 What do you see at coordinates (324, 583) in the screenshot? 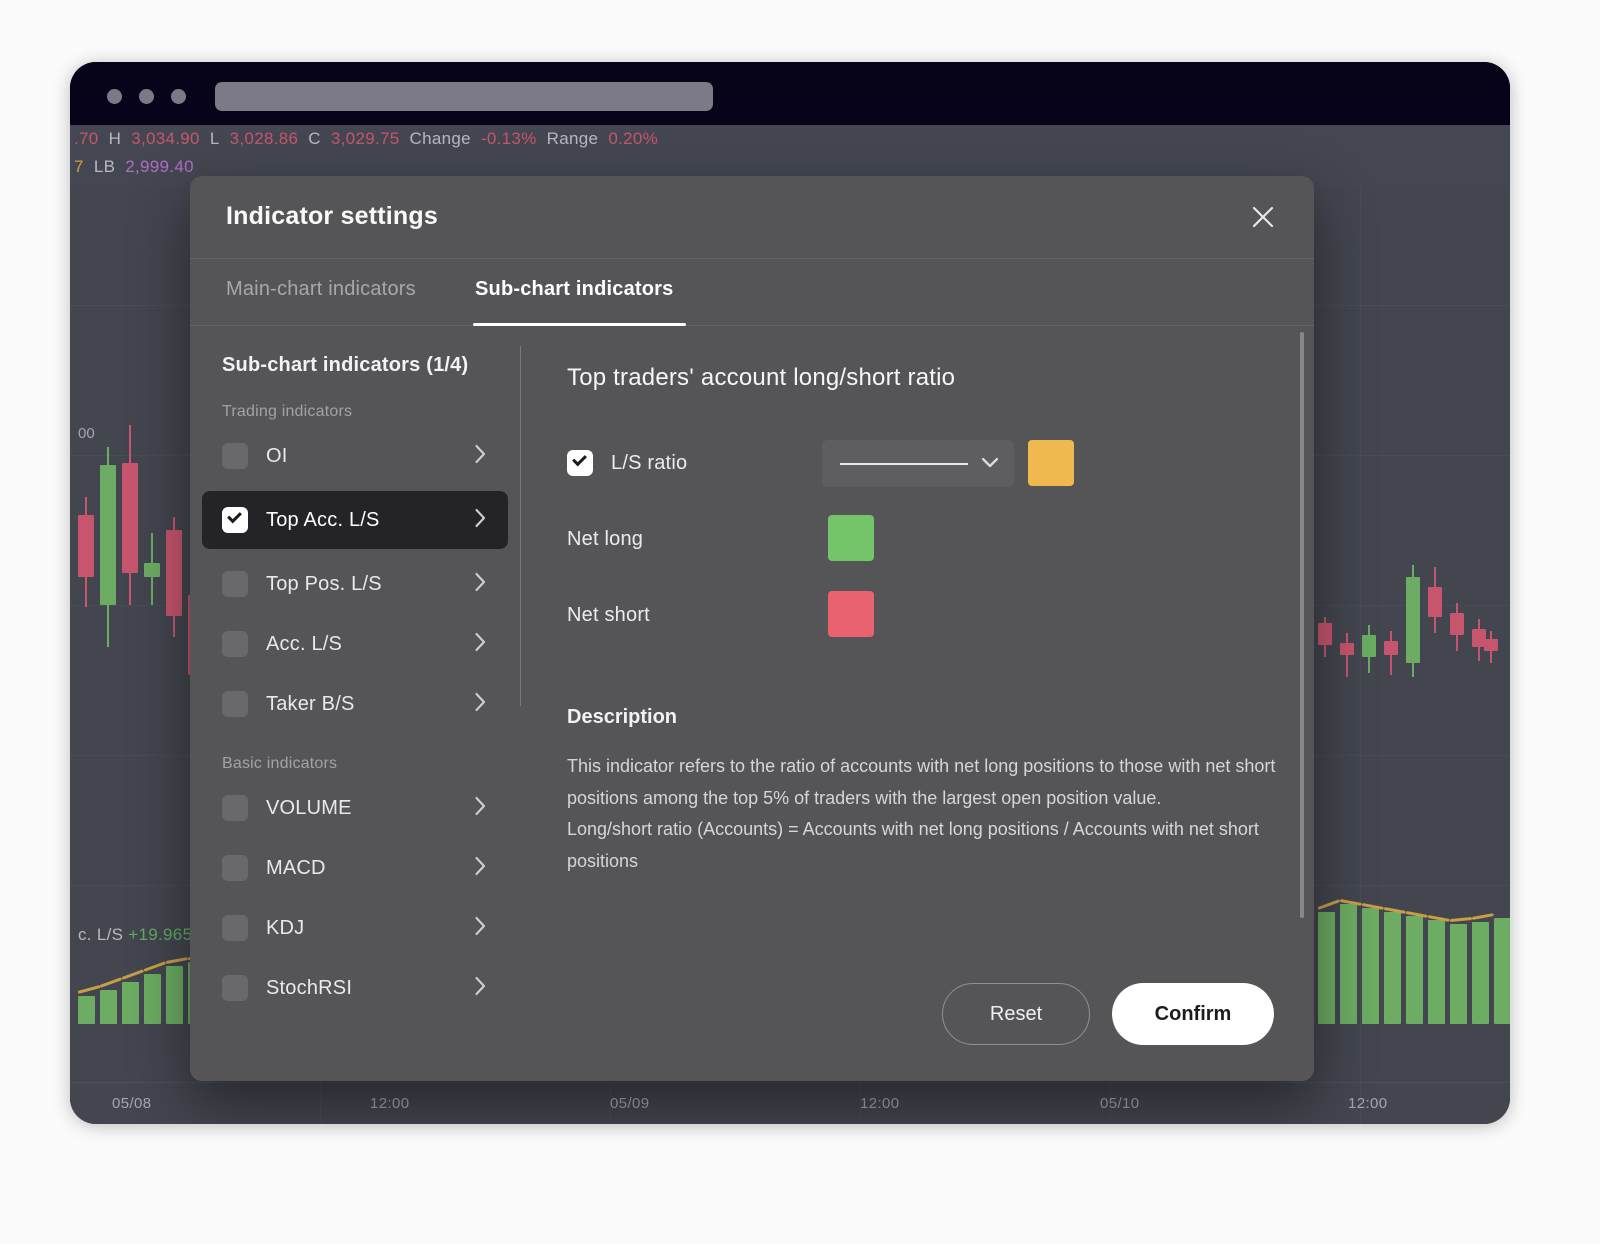
I see `indicator-item-label: Top Pos. L/S` at bounding box center [324, 583].